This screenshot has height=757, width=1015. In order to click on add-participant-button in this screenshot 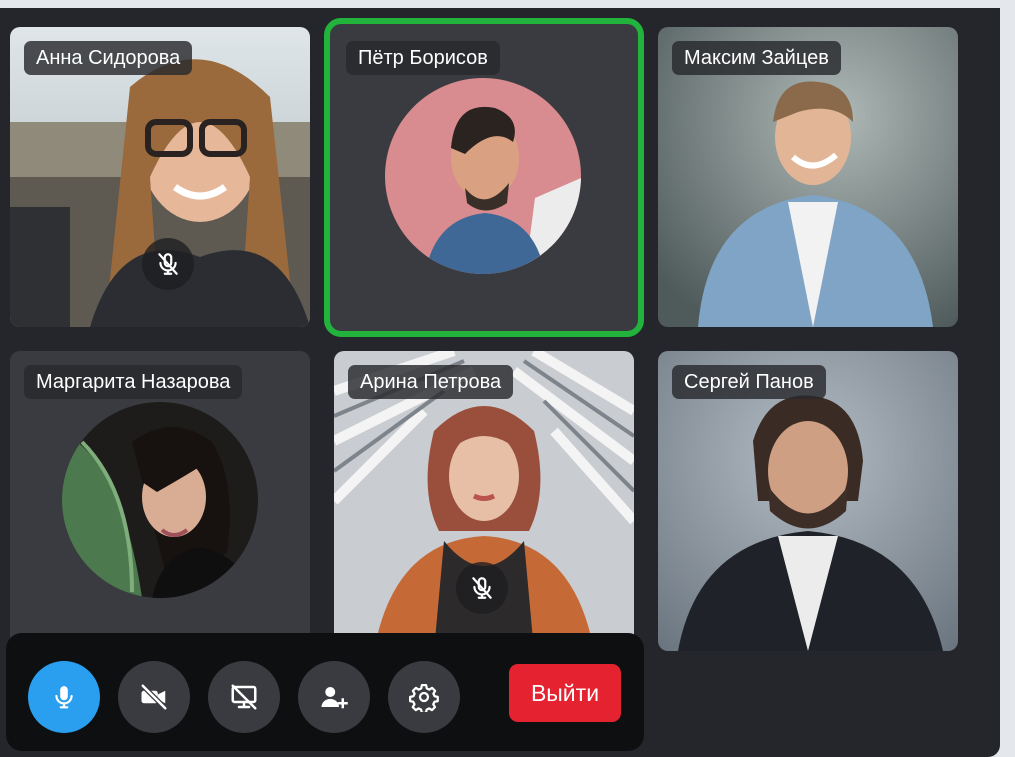, I will do `click(334, 697)`.